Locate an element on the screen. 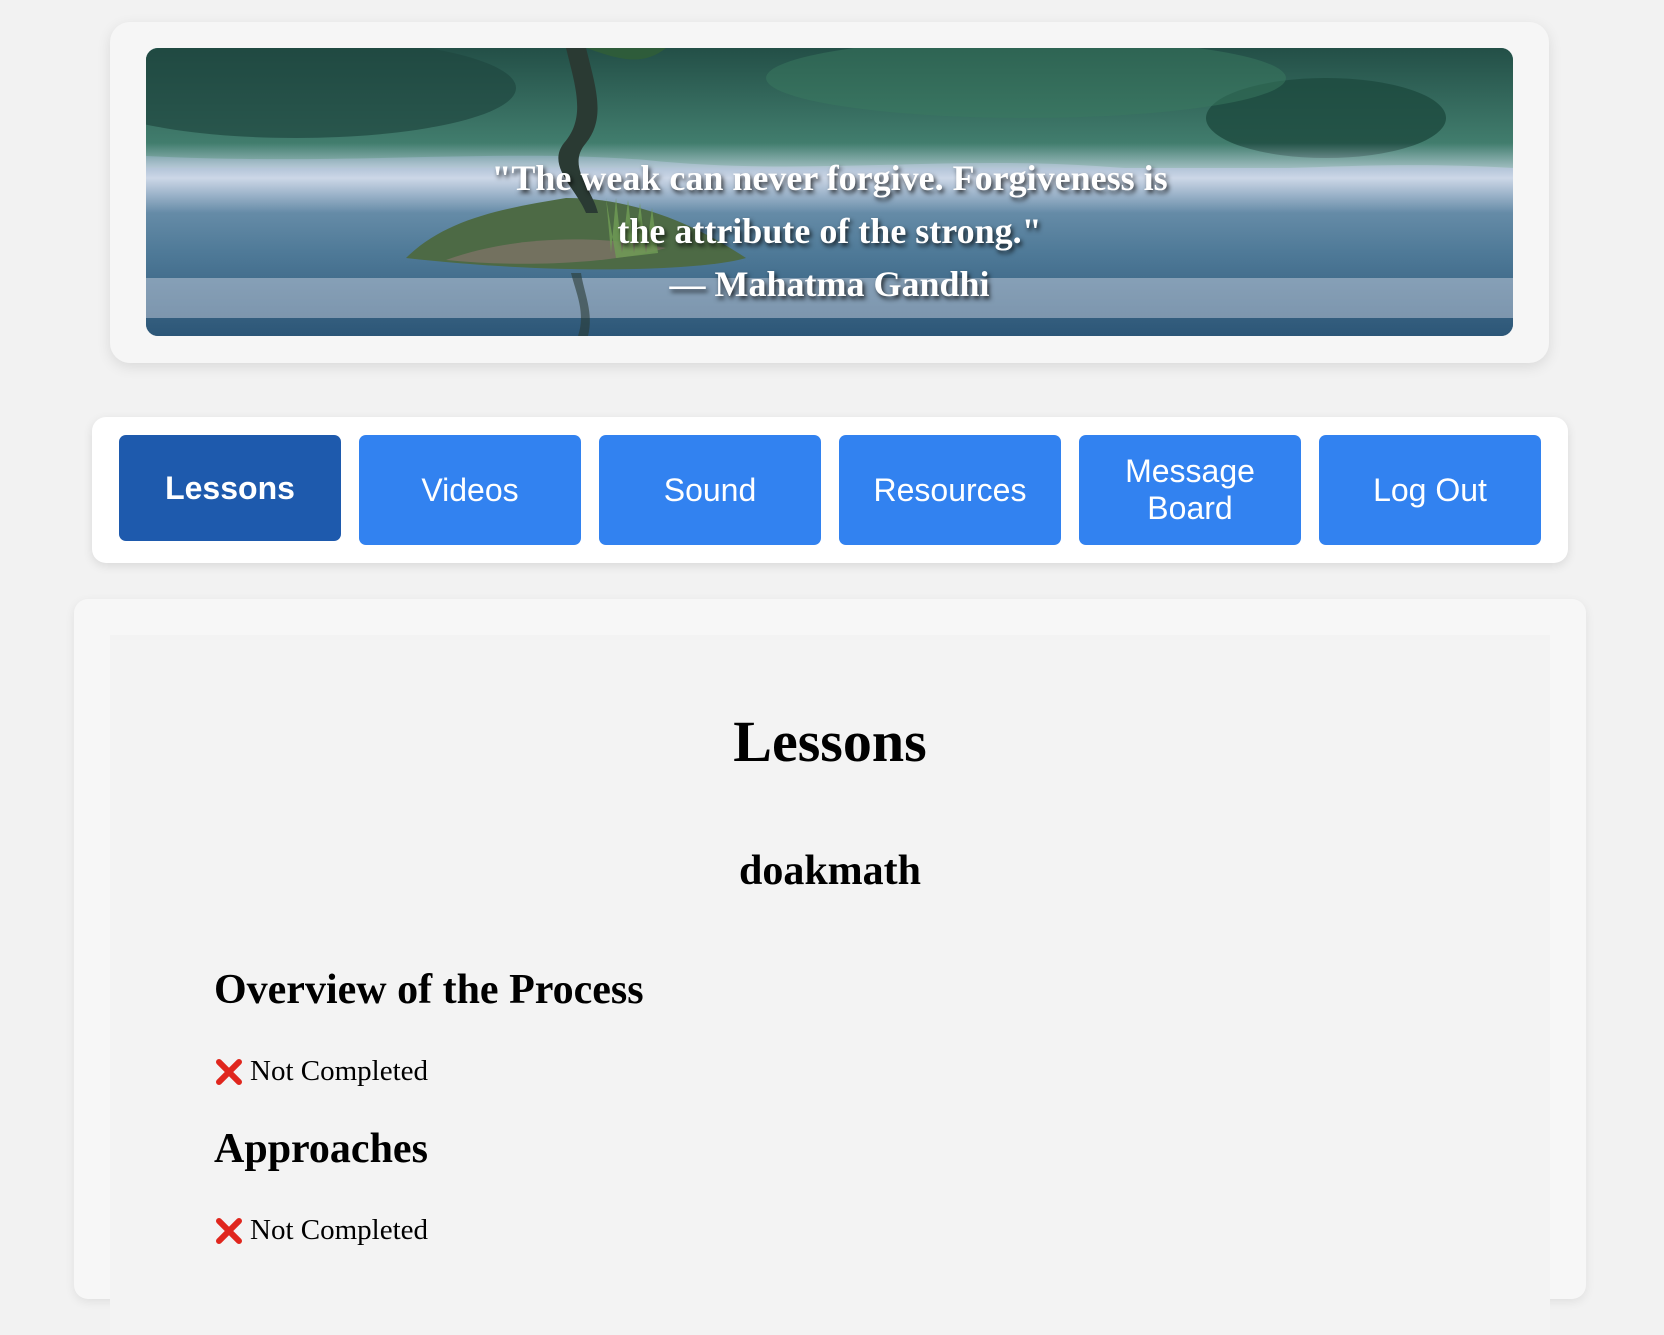 The height and width of the screenshot is (1335, 1664). page-title: Lessons is located at coordinates (830, 741).